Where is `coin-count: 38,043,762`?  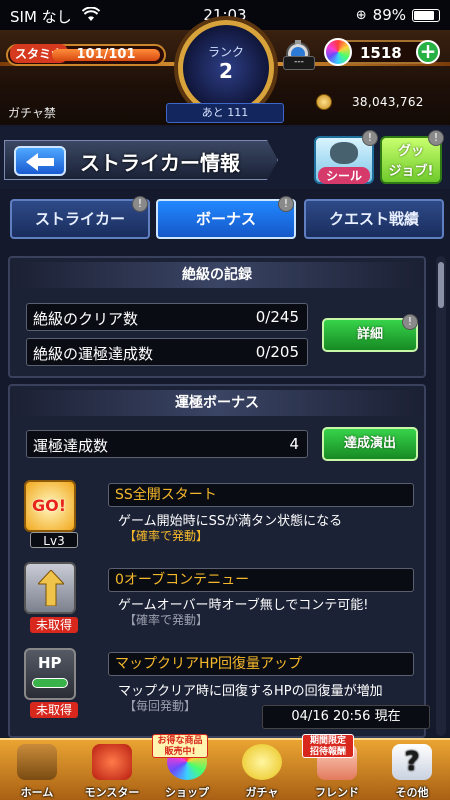
coin-count: 38,043,762 is located at coordinates (388, 102).